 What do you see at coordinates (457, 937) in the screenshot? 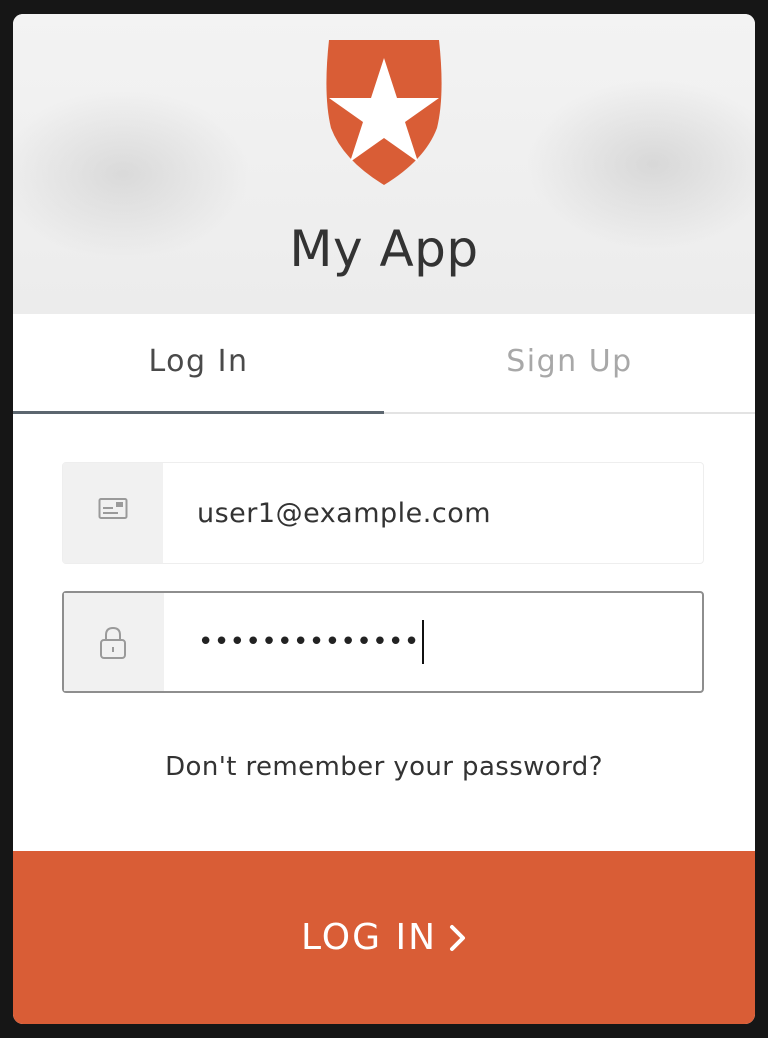
I see `chevron-right-icon` at bounding box center [457, 937].